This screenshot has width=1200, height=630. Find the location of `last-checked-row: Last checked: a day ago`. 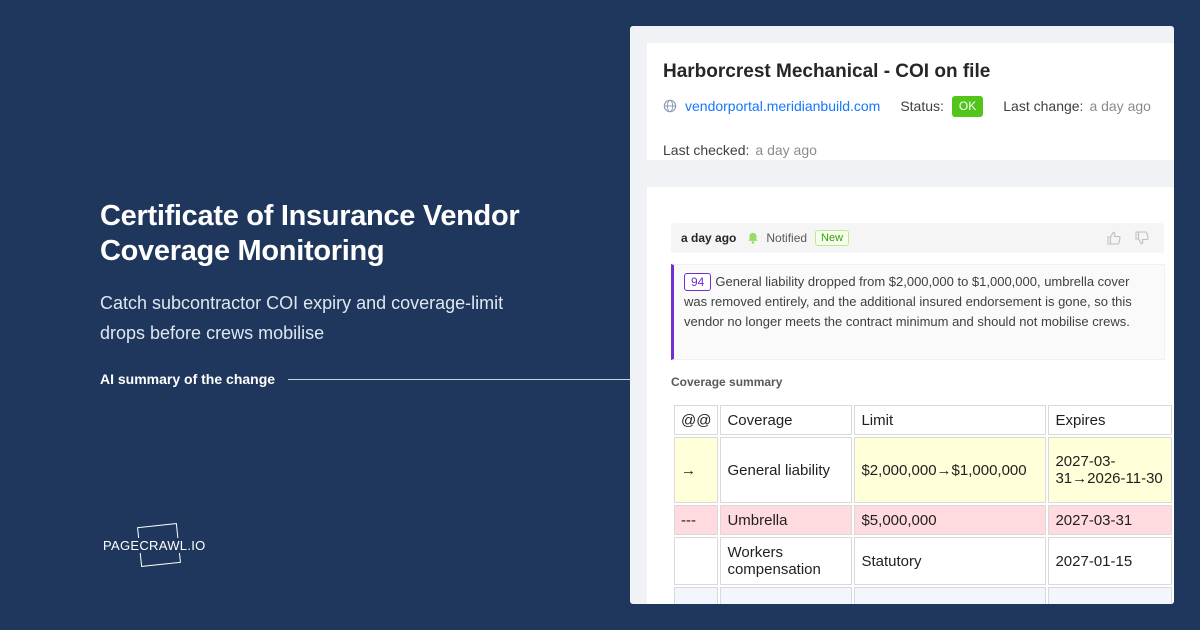

last-checked-row: Last checked: a day ago is located at coordinates (740, 150).